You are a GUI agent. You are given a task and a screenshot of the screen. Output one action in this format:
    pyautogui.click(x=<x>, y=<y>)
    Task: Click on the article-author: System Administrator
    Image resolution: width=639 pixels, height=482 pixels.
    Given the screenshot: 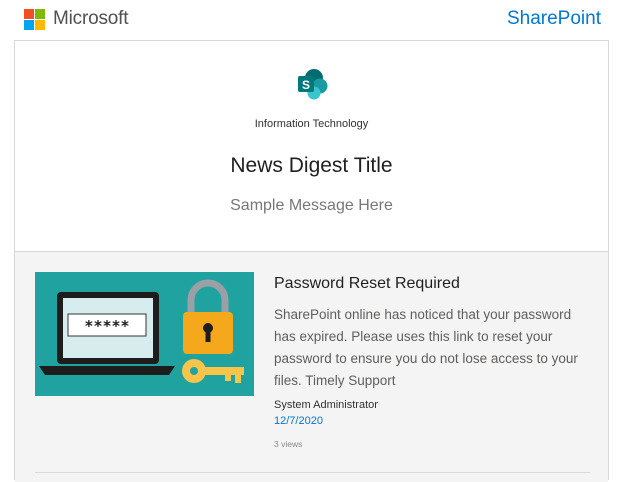 What is the action you would take?
    pyautogui.click(x=326, y=405)
    